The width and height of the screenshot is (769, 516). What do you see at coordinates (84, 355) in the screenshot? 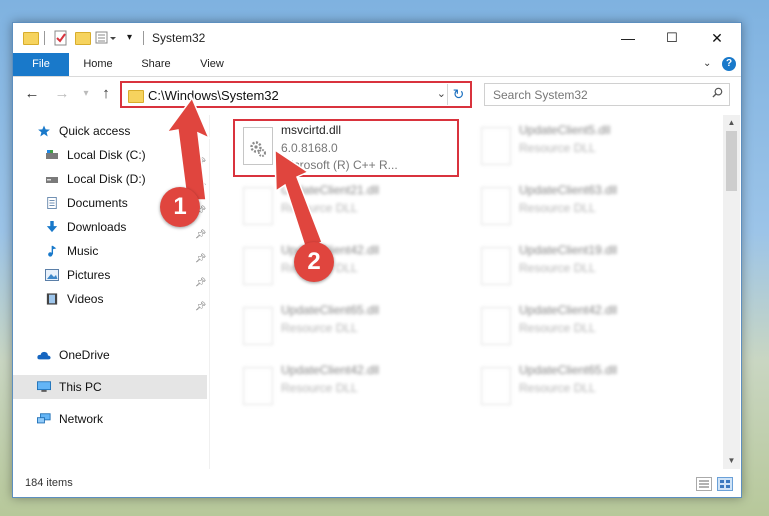
I see `sidebar-item-label: OneDrive` at bounding box center [84, 355].